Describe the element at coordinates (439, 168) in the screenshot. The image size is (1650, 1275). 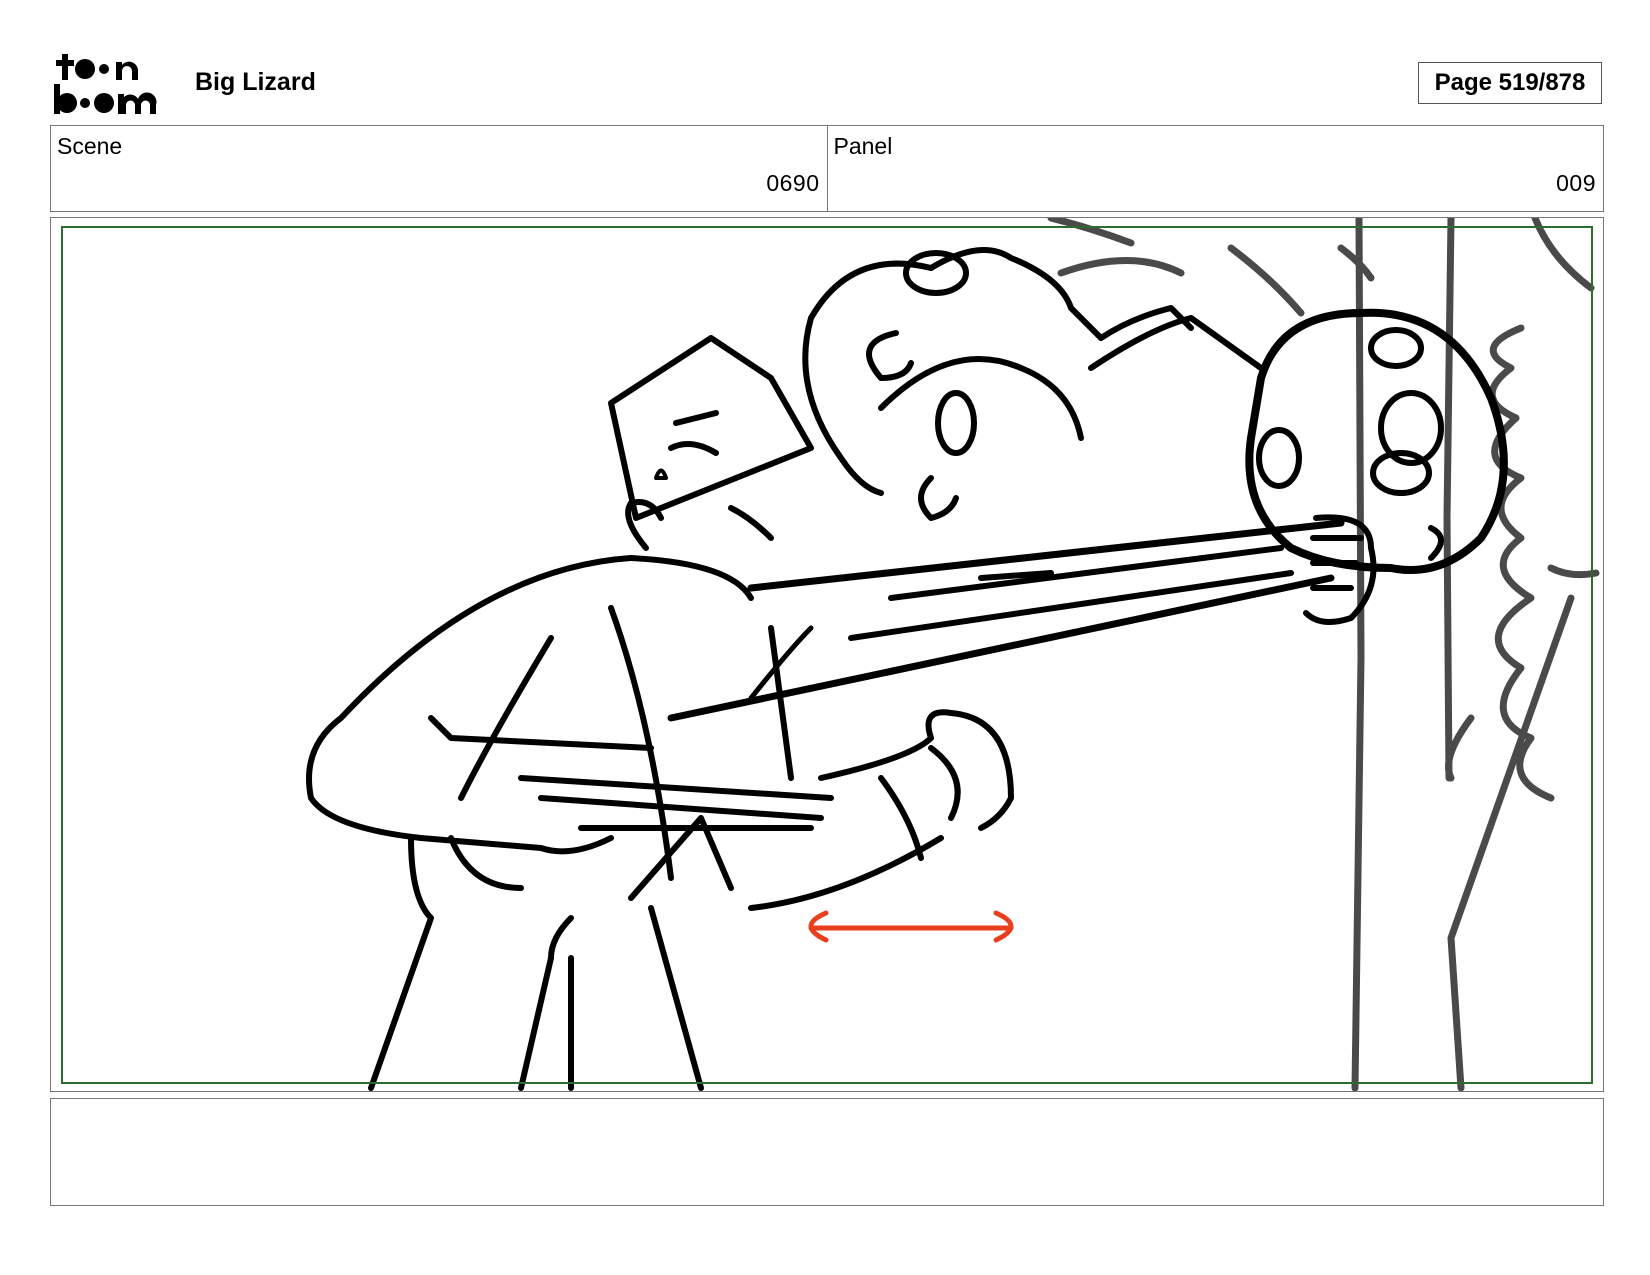
I see `scene-cell: Scene 0690` at that location.